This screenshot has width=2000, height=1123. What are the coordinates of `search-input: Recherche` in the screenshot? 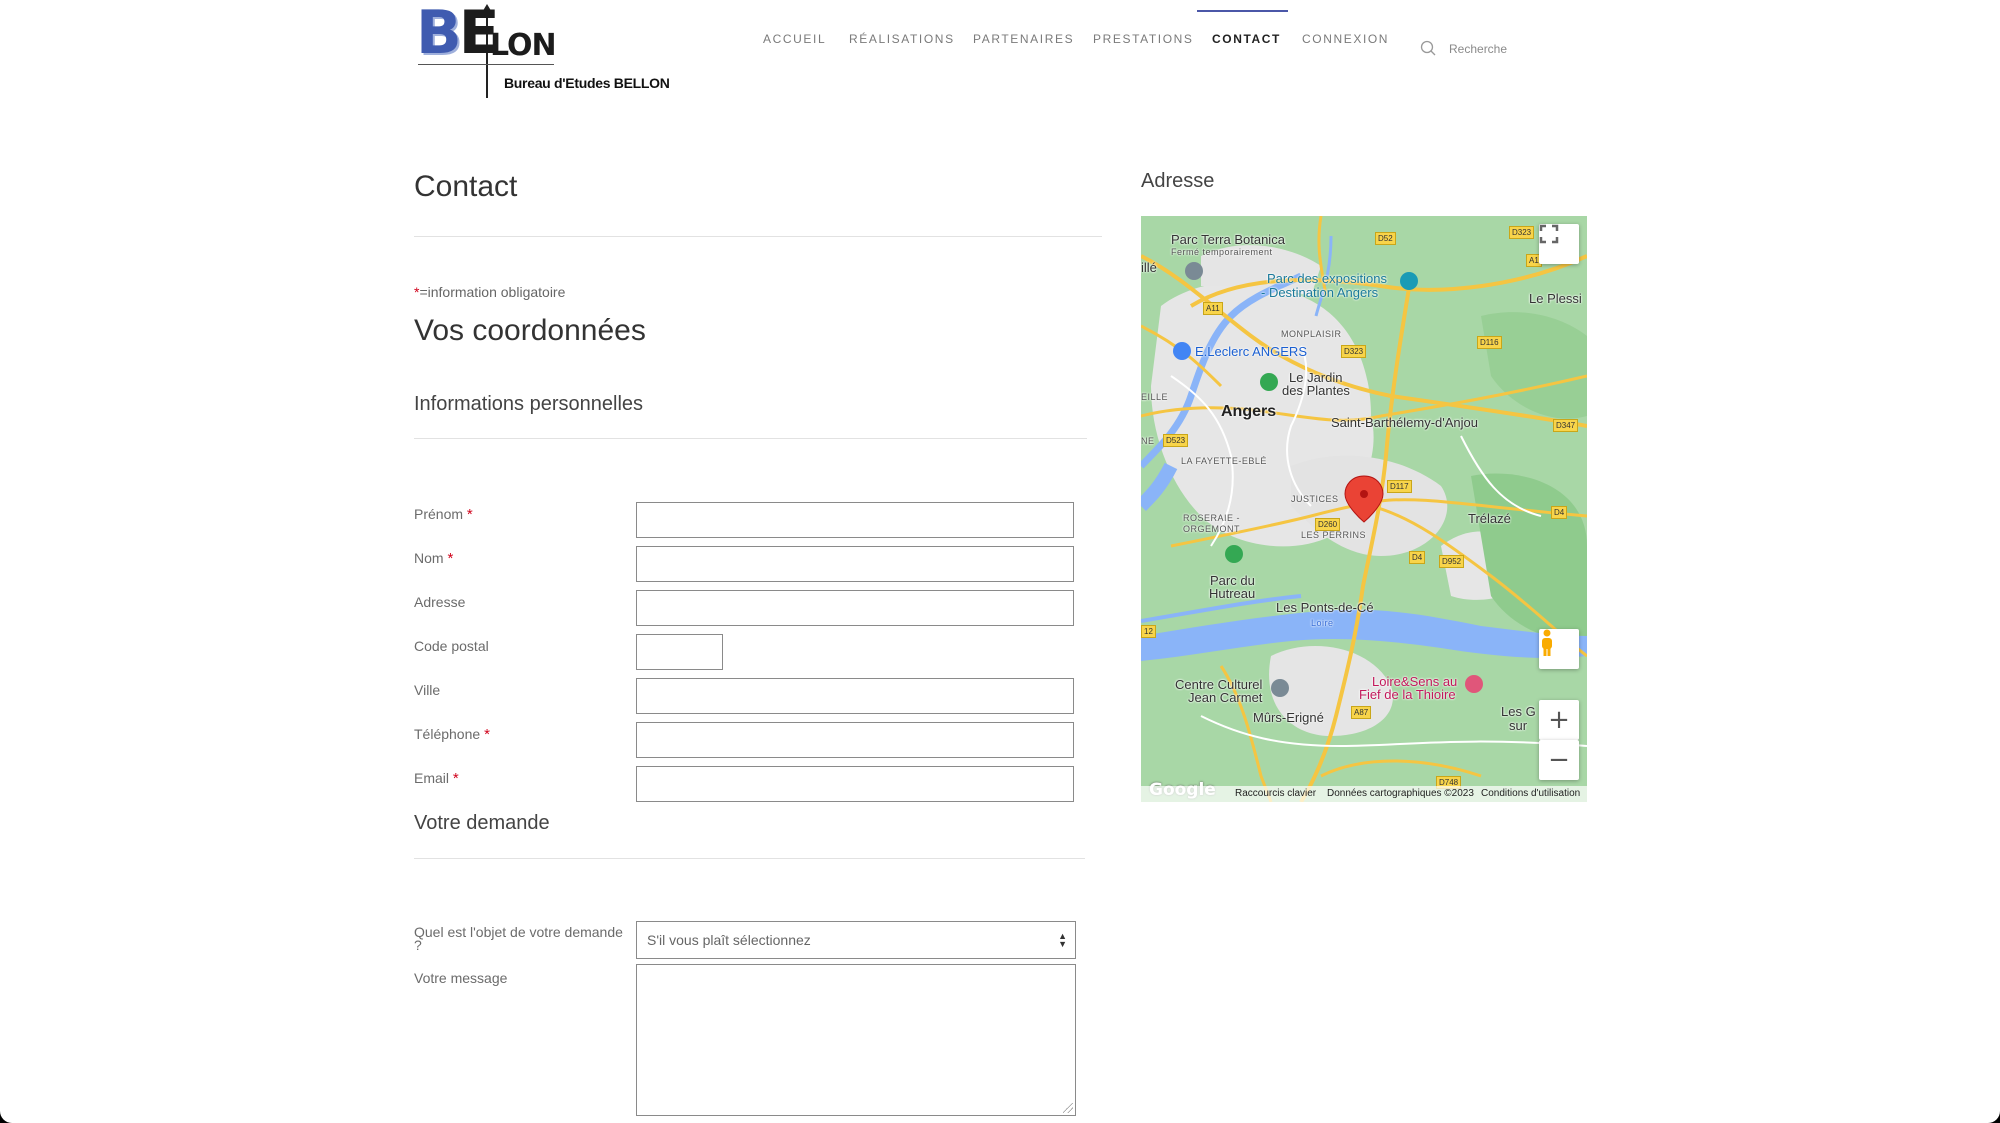 It's located at (1478, 49).